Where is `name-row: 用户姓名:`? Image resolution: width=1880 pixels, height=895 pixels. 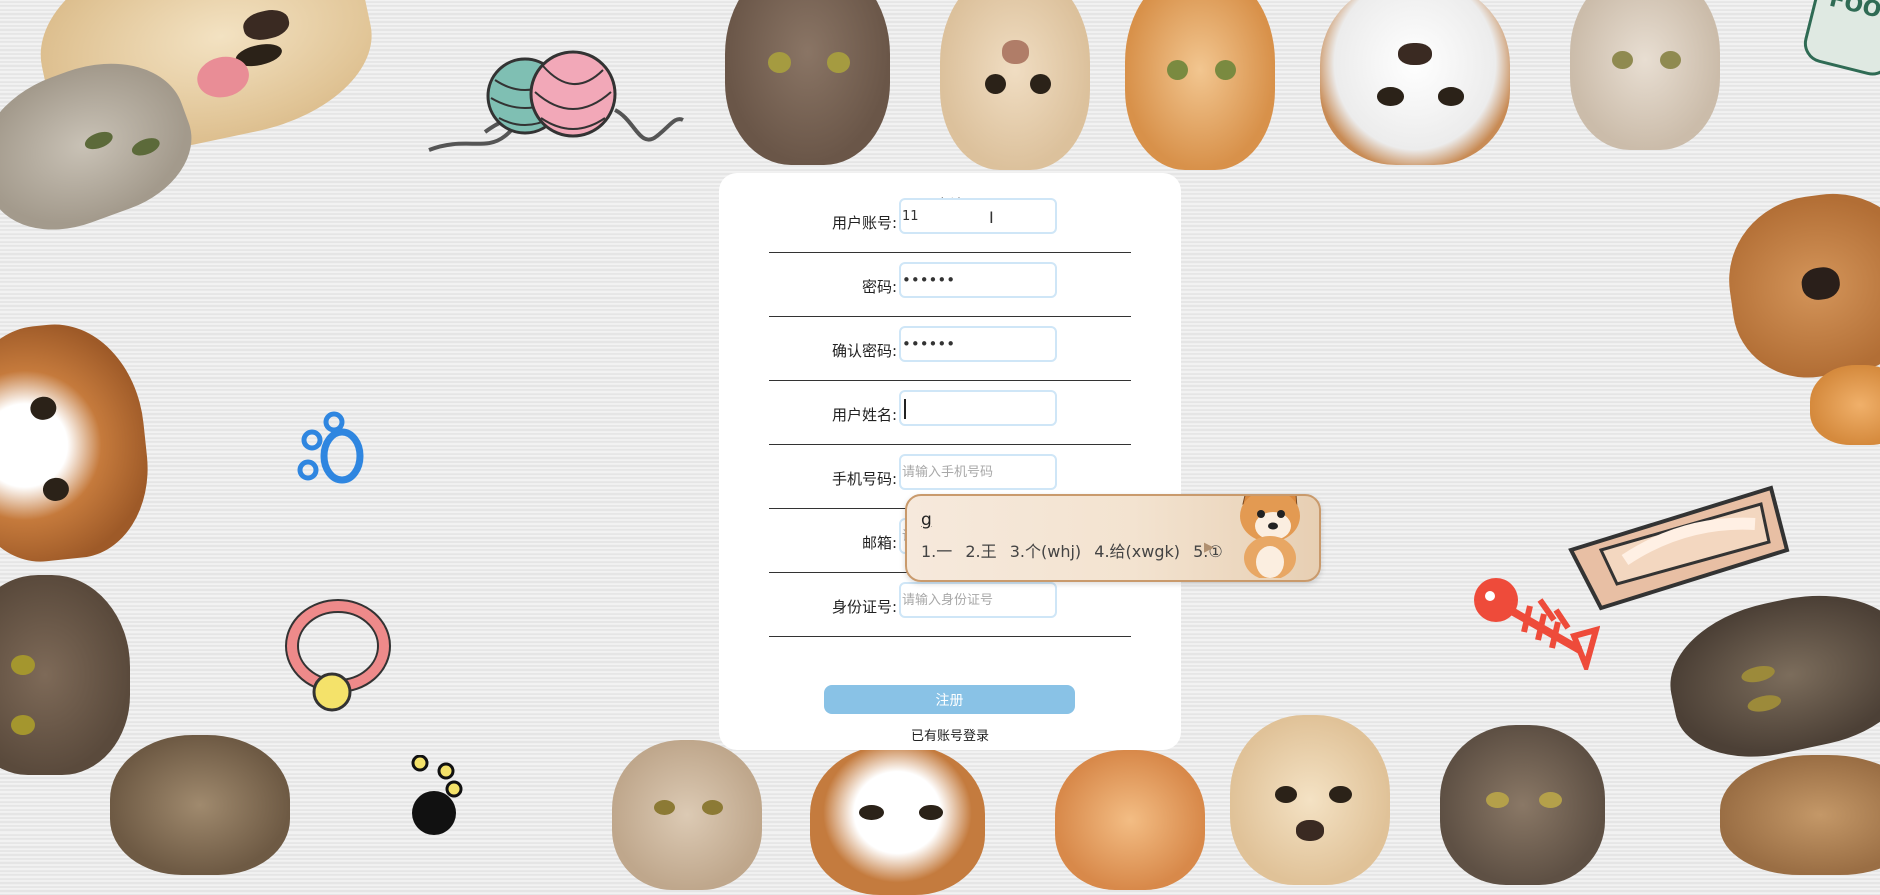 name-row: 用户姓名: is located at coordinates (950, 412).